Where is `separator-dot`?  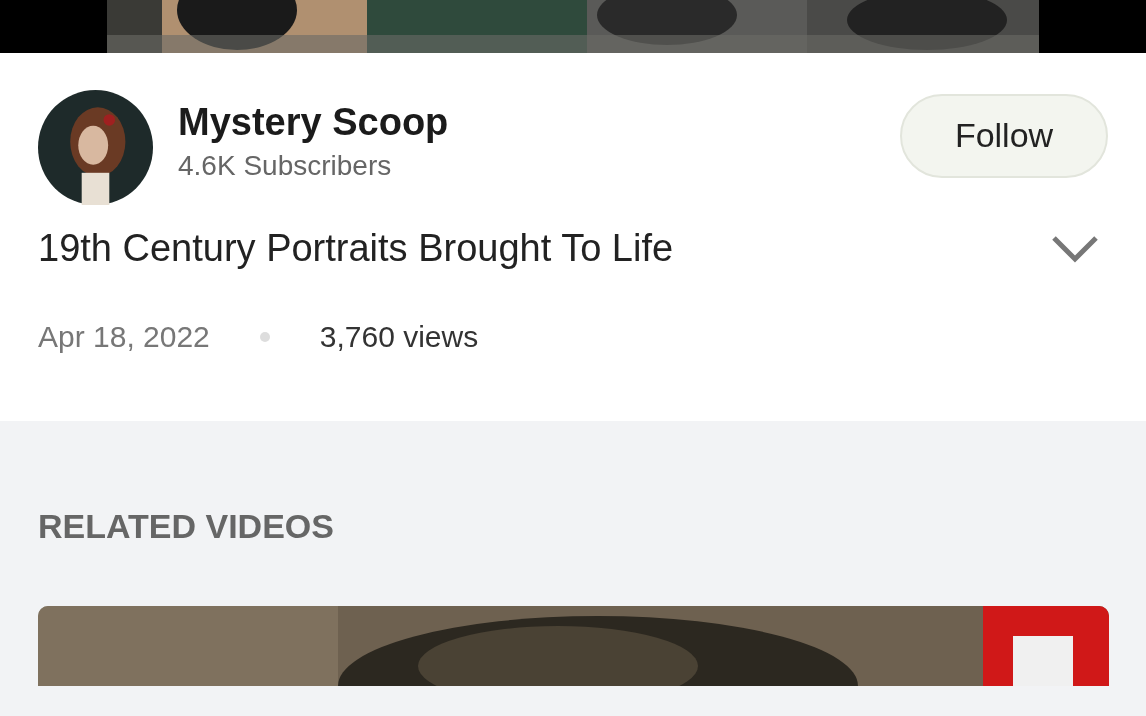
separator-dot is located at coordinates (264, 337).